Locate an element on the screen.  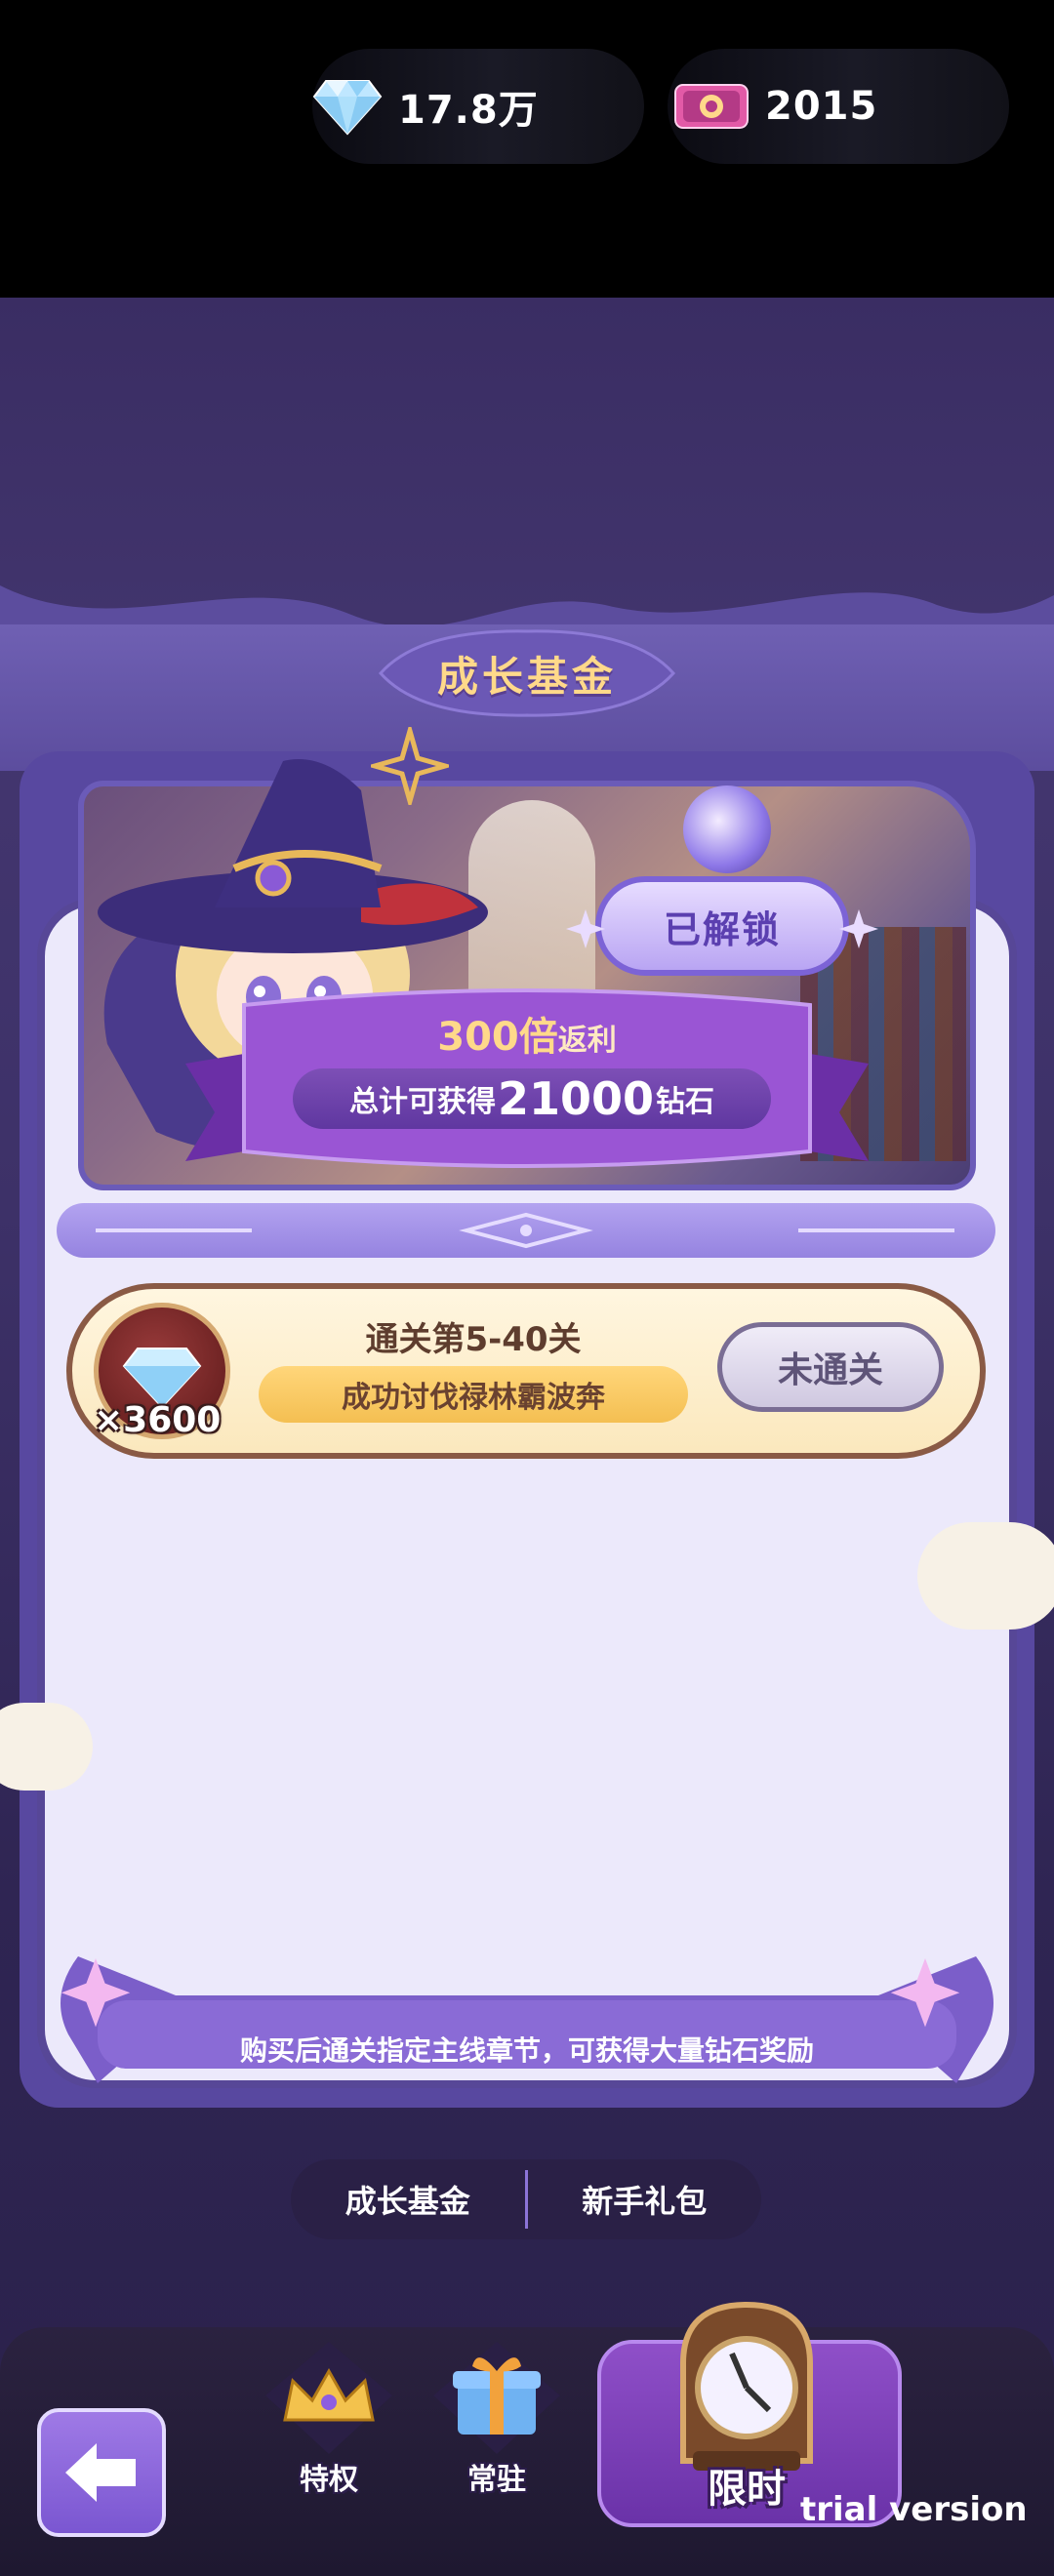
nav-timed-label: 限时 is located at coordinates (747, 2489).